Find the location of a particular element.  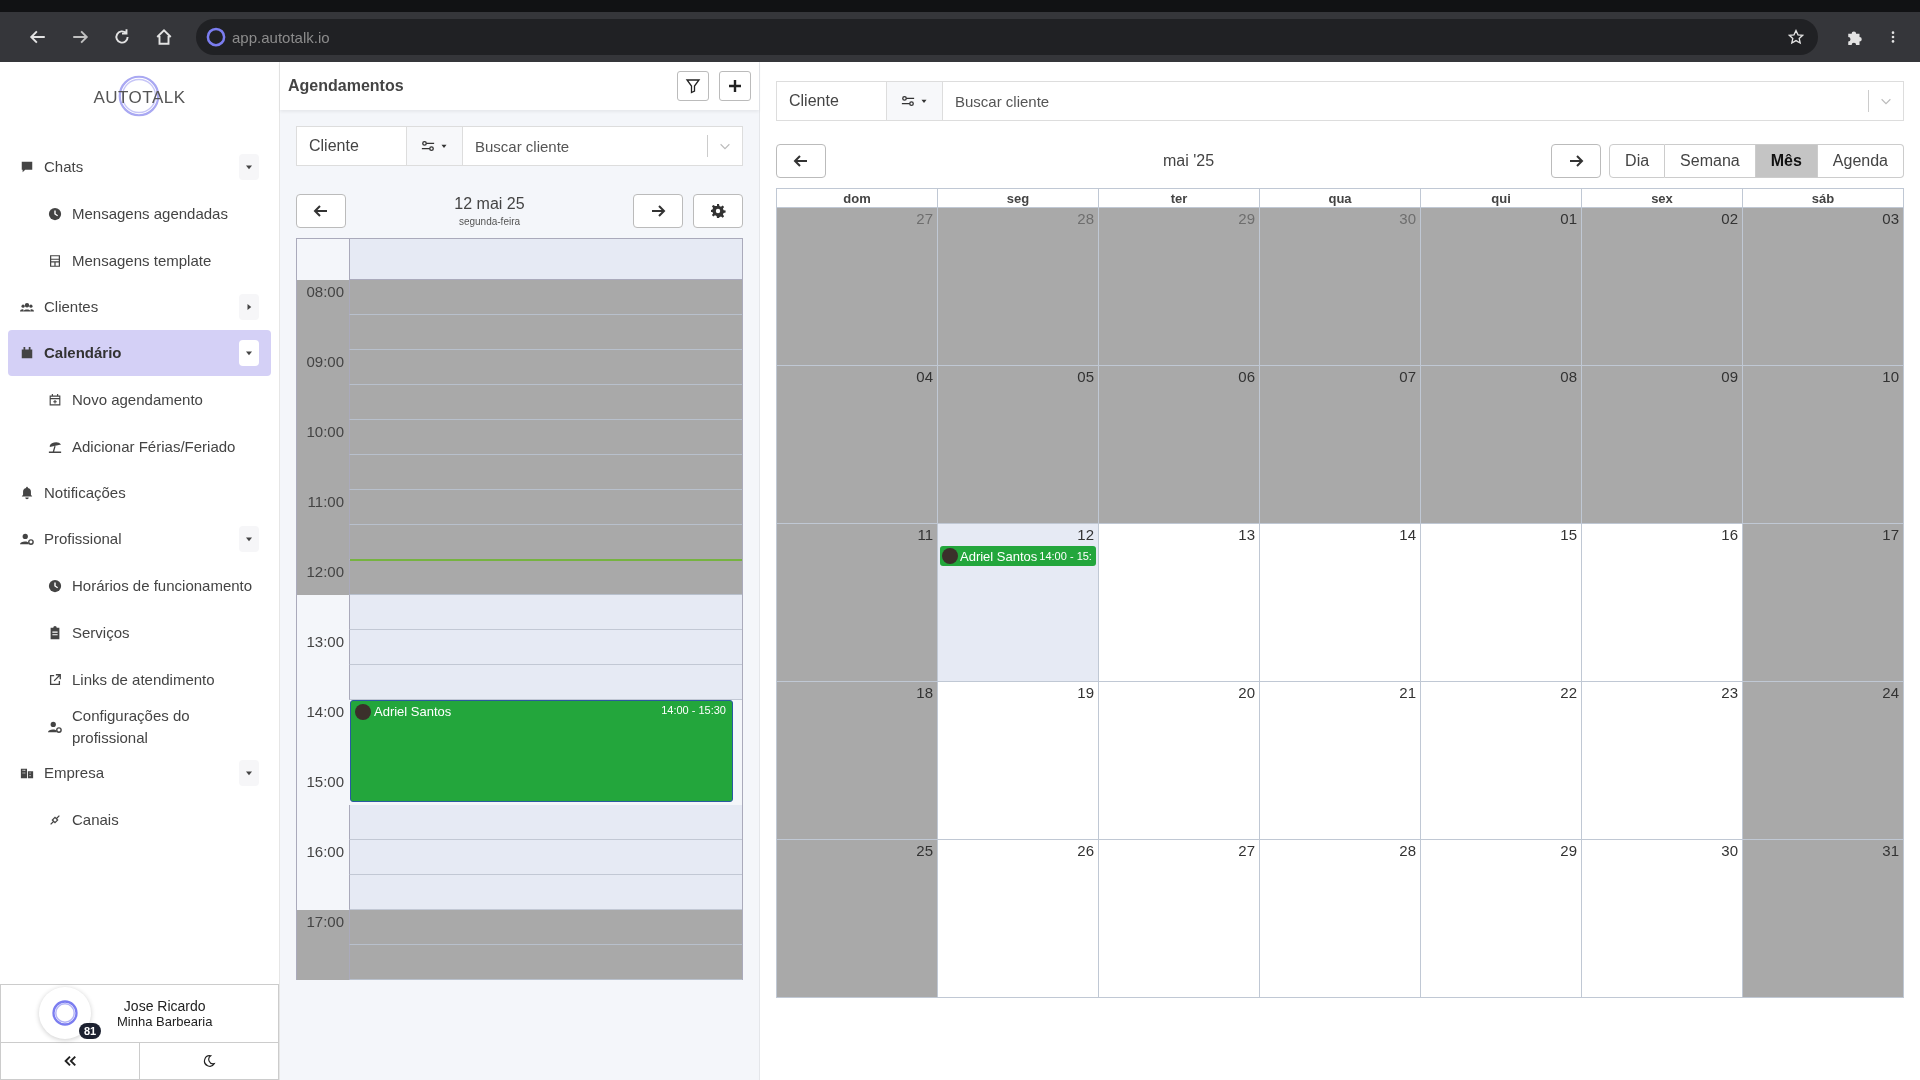

sidebar-subitem: Mensagens agendadas is located at coordinates (139, 213).